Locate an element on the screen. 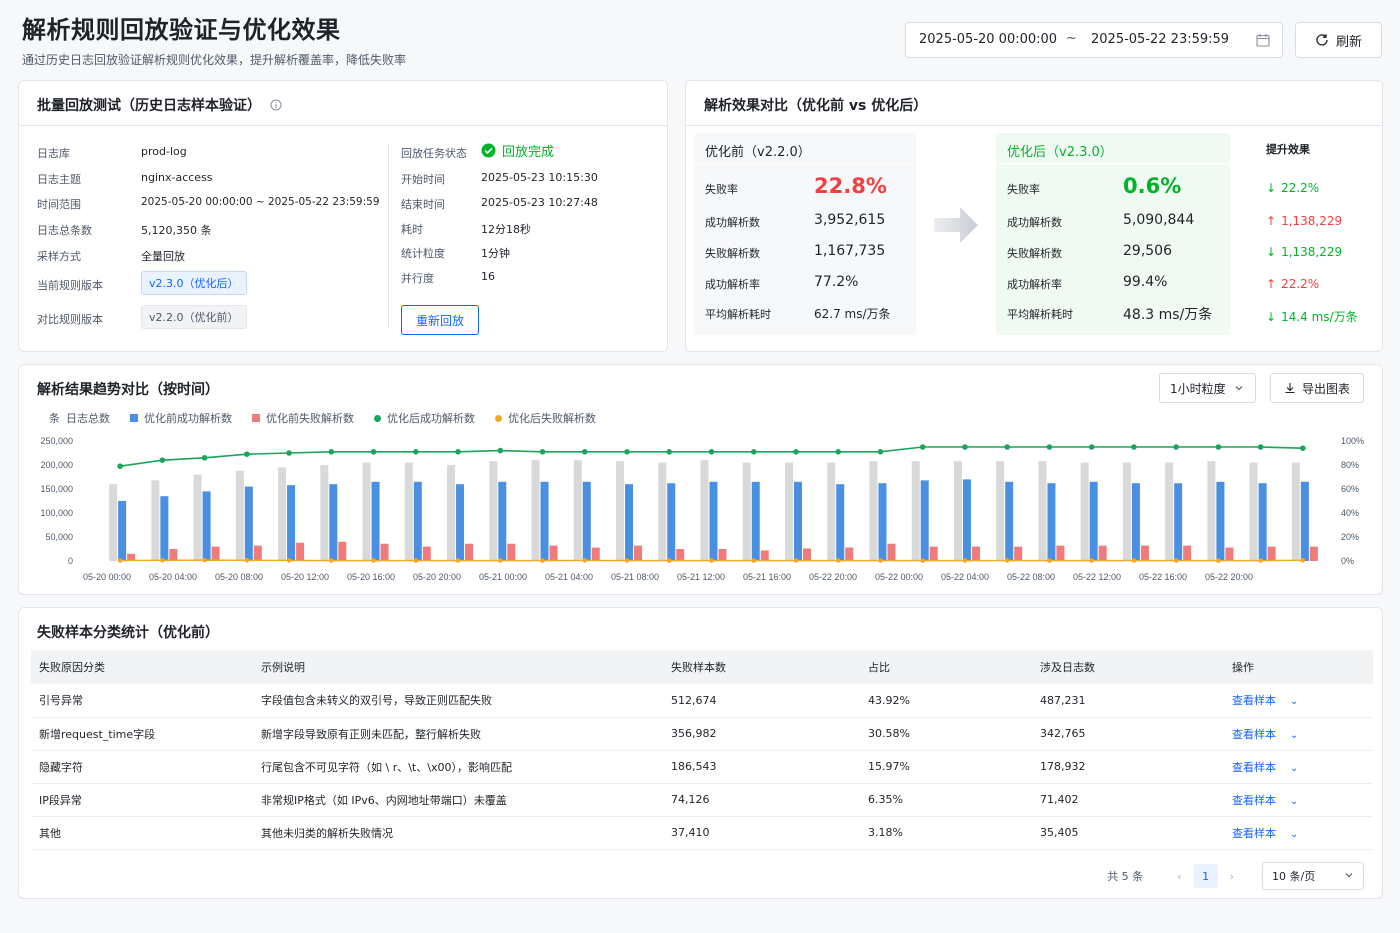 This screenshot has height=933, width=1400. refresh-icon is located at coordinates (1322, 40).